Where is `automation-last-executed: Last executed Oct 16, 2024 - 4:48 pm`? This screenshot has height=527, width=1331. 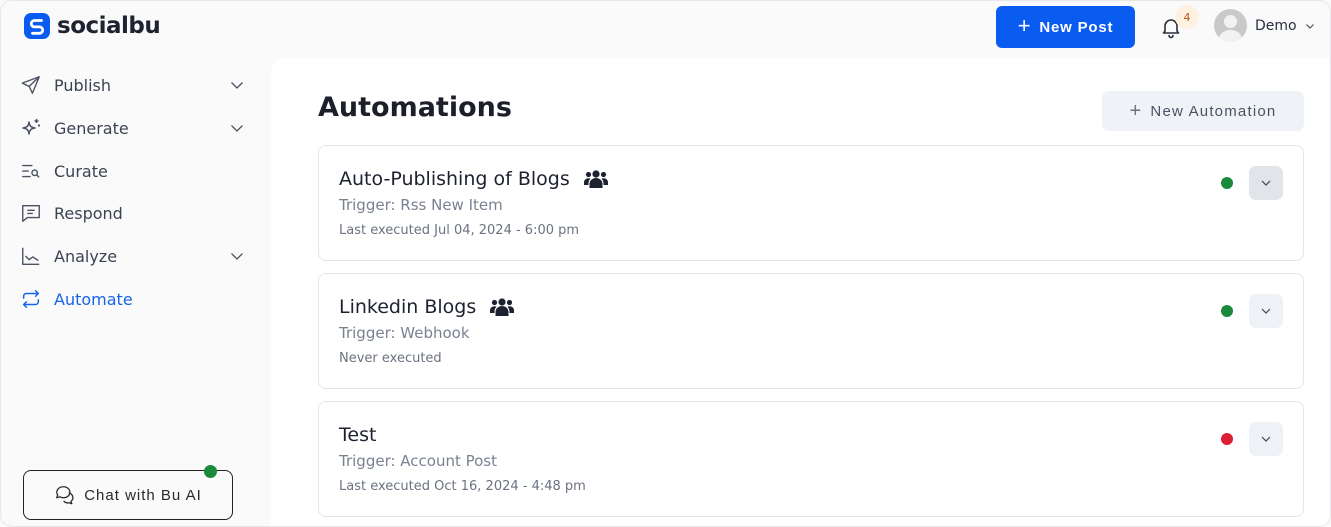
automation-last-executed: Last executed Oct 16, 2024 - 4:48 pm is located at coordinates (462, 486).